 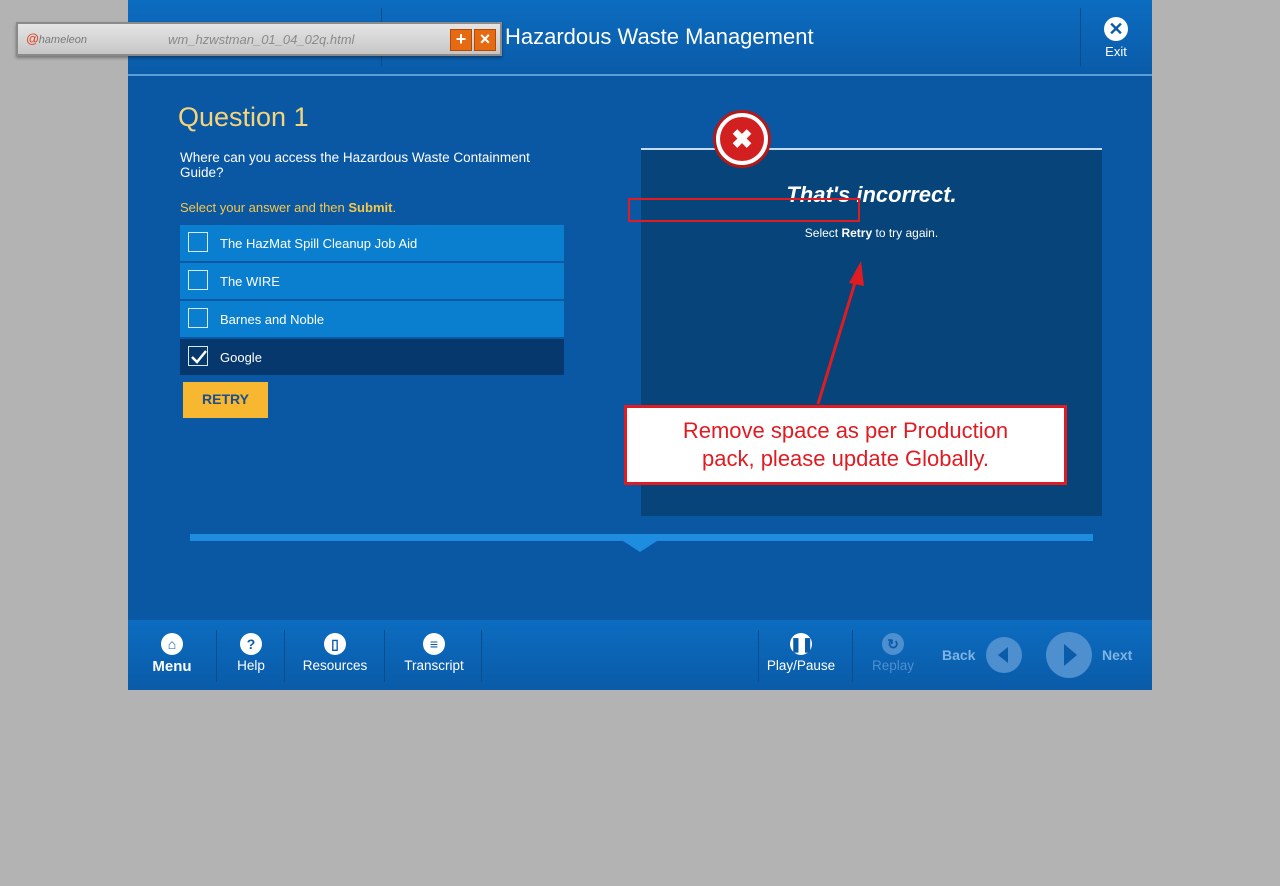 What do you see at coordinates (372, 281) in the screenshot?
I see `answer-option: The WIRE` at bounding box center [372, 281].